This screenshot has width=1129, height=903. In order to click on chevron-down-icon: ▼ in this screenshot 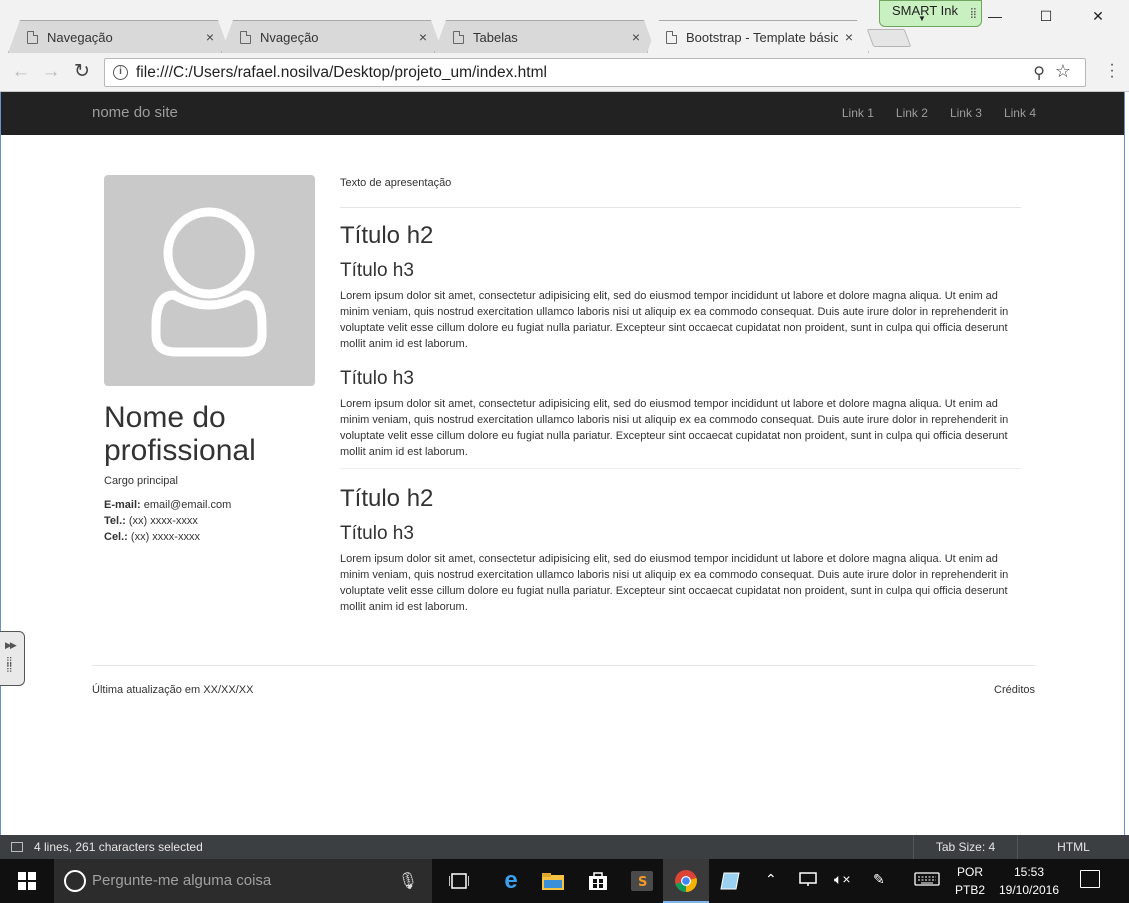, I will do `click(922, 18)`.